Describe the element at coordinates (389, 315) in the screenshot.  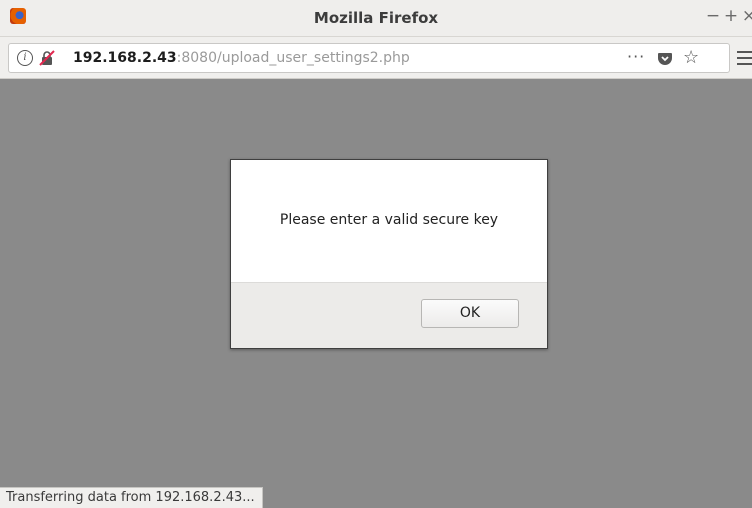
I see `dialog-footer: OK` at that location.